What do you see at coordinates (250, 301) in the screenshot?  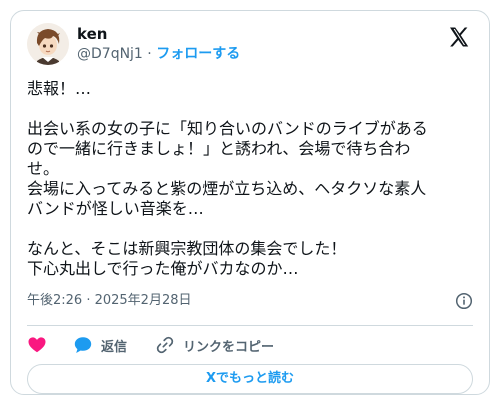 I see `tweet-meta: 午後2:26 · 2025年2月28日` at bounding box center [250, 301].